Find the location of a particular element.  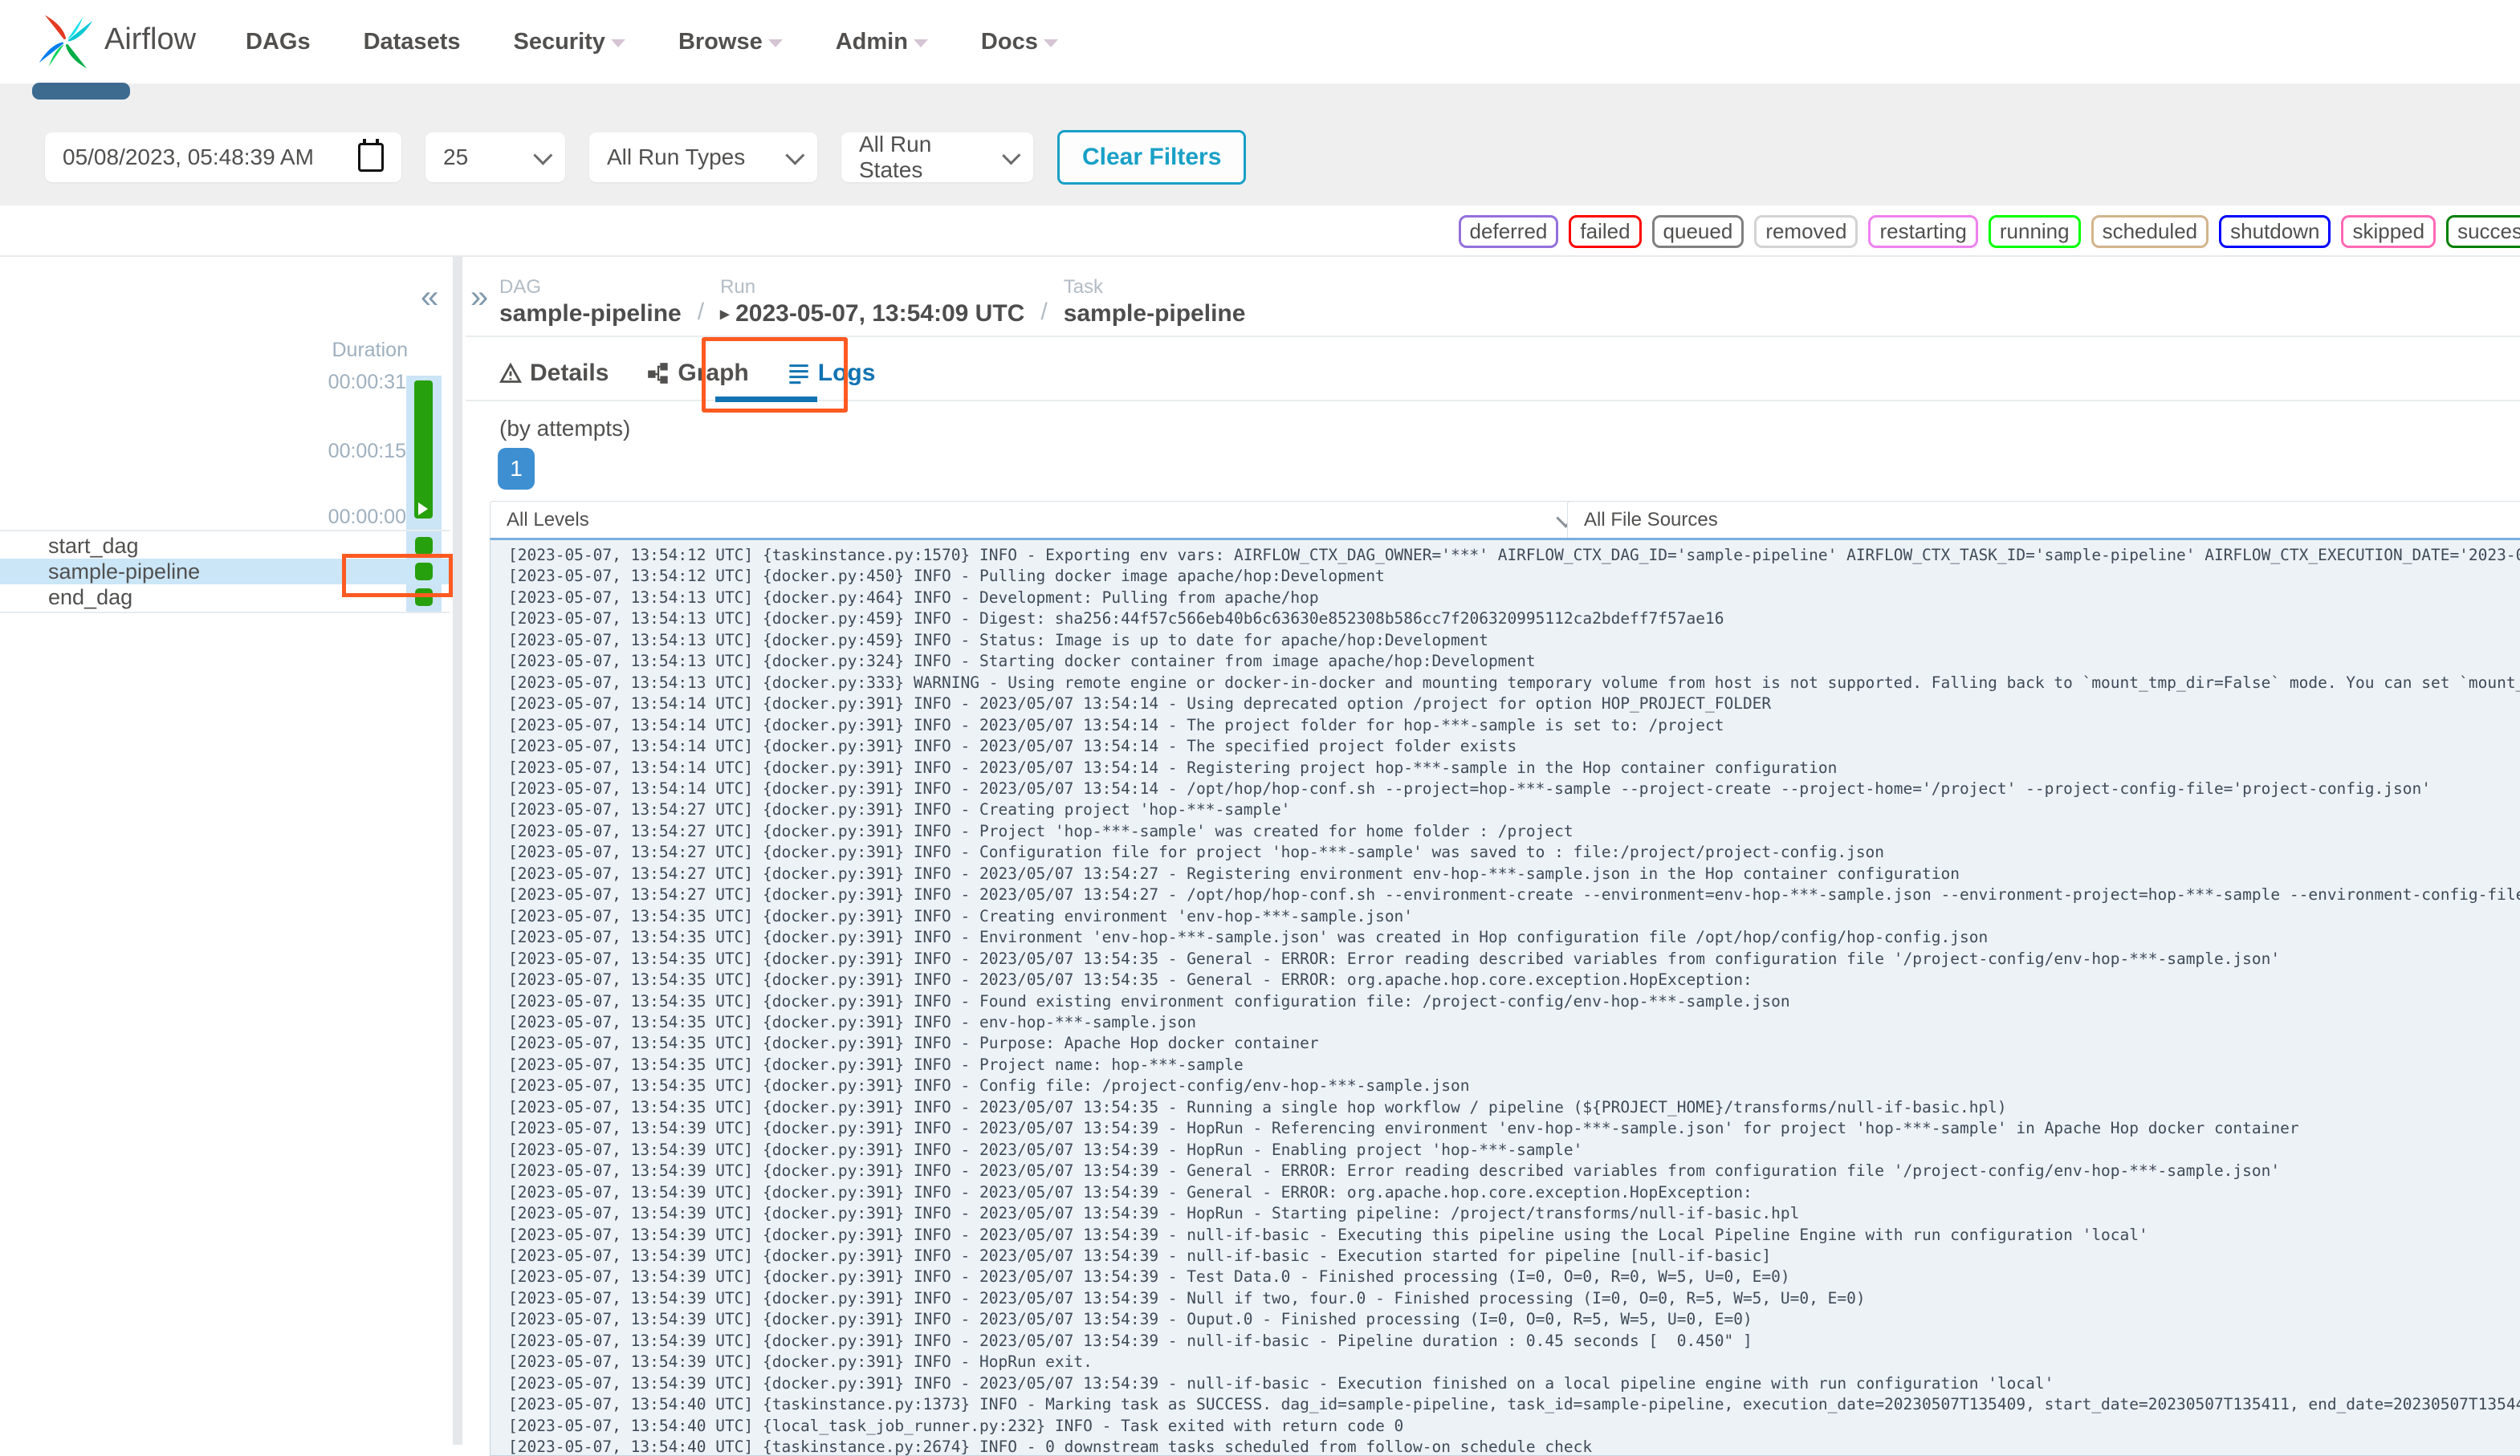

run-label: Run is located at coordinates (738, 287).